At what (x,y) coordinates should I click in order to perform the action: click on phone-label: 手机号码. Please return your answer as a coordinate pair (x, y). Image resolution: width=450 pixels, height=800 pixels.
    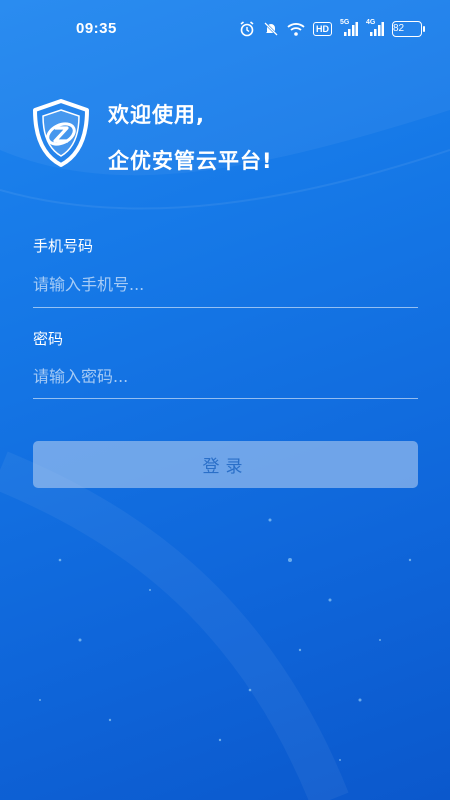
    Looking at the image, I should click on (63, 246).